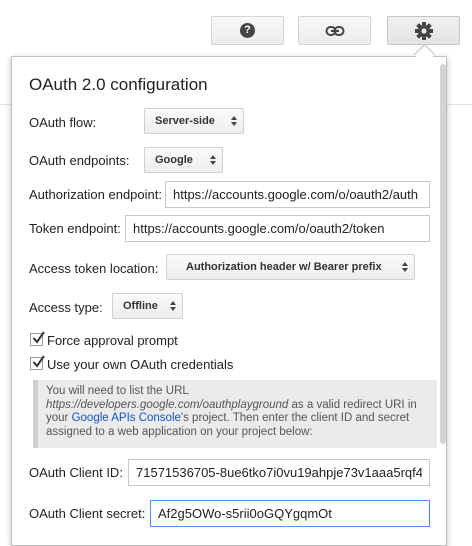 The width and height of the screenshot is (472, 546). What do you see at coordinates (66, 307) in the screenshot?
I see `access-type-label: Access type:` at bounding box center [66, 307].